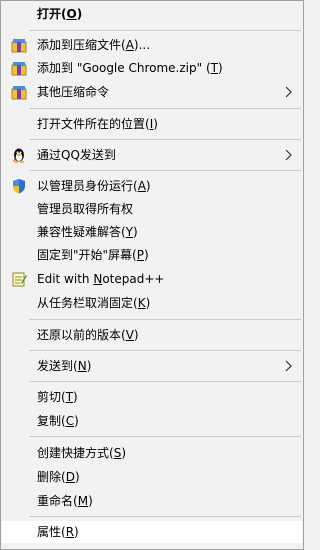  Describe the element at coordinates (64, 366) in the screenshot. I see `menu-item-label: 发送到(N)` at that location.